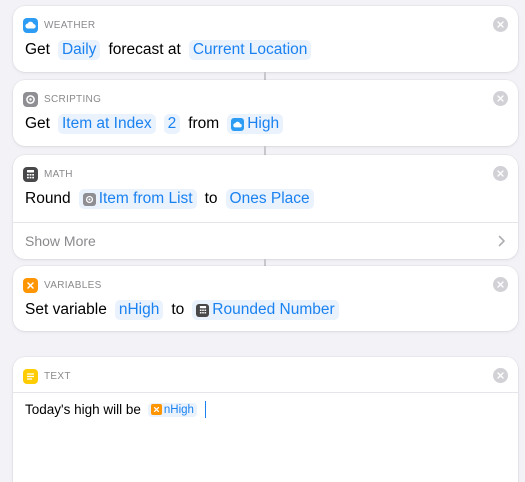 Image resolution: width=525 pixels, height=482 pixels. Describe the element at coordinates (48, 198) in the screenshot. I see `action-word: Round` at that location.